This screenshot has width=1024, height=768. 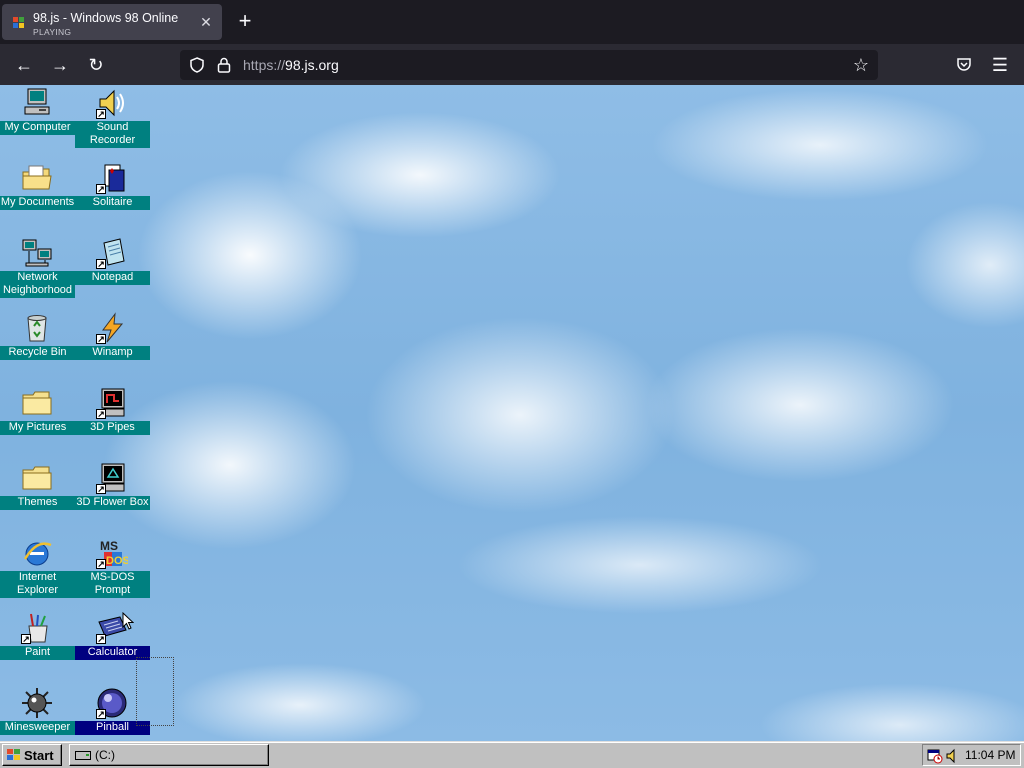 What do you see at coordinates (990, 755) in the screenshot?
I see `clock: 11:04 PM` at bounding box center [990, 755].